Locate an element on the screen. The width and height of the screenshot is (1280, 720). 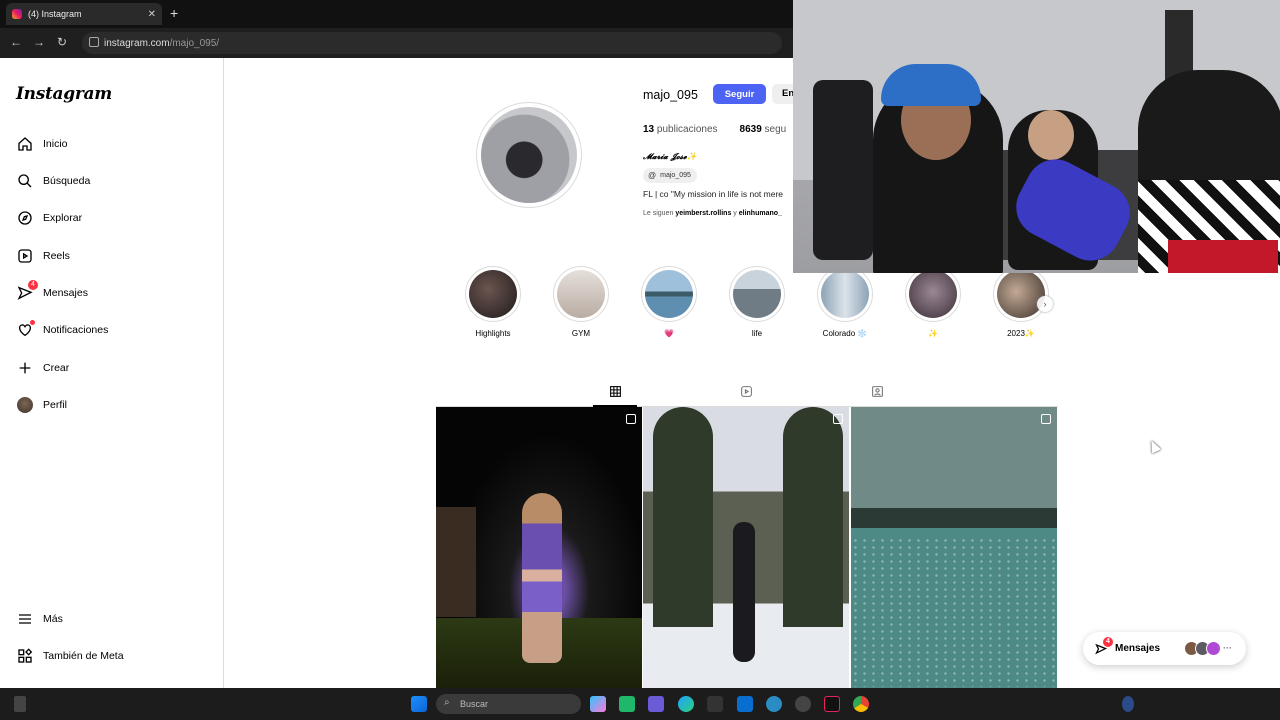
avatar is located at coordinates (1213, 648).